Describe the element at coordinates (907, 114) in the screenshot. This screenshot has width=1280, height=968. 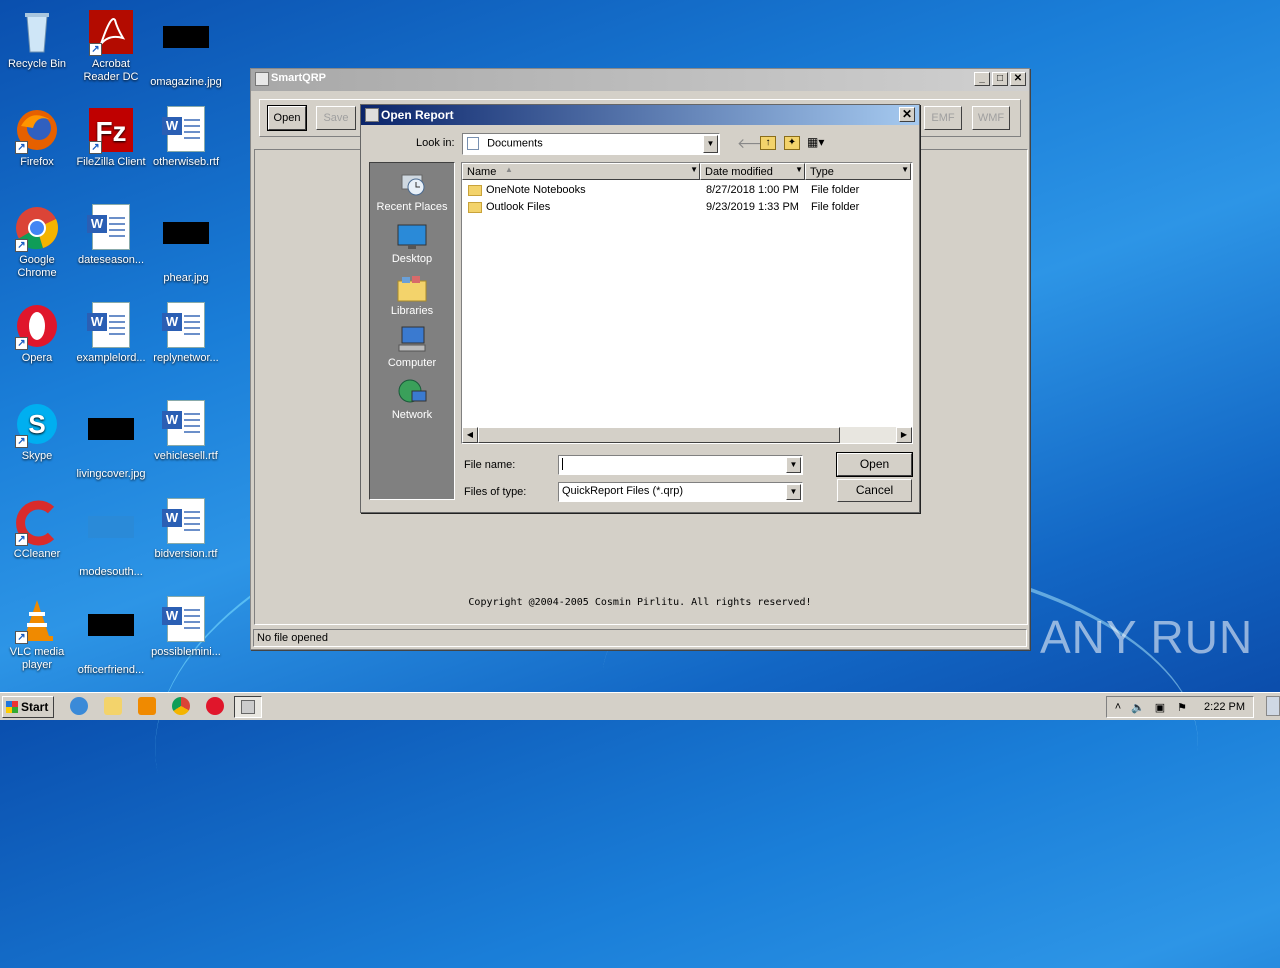
I see `dialog-close-button: ✕` at that location.